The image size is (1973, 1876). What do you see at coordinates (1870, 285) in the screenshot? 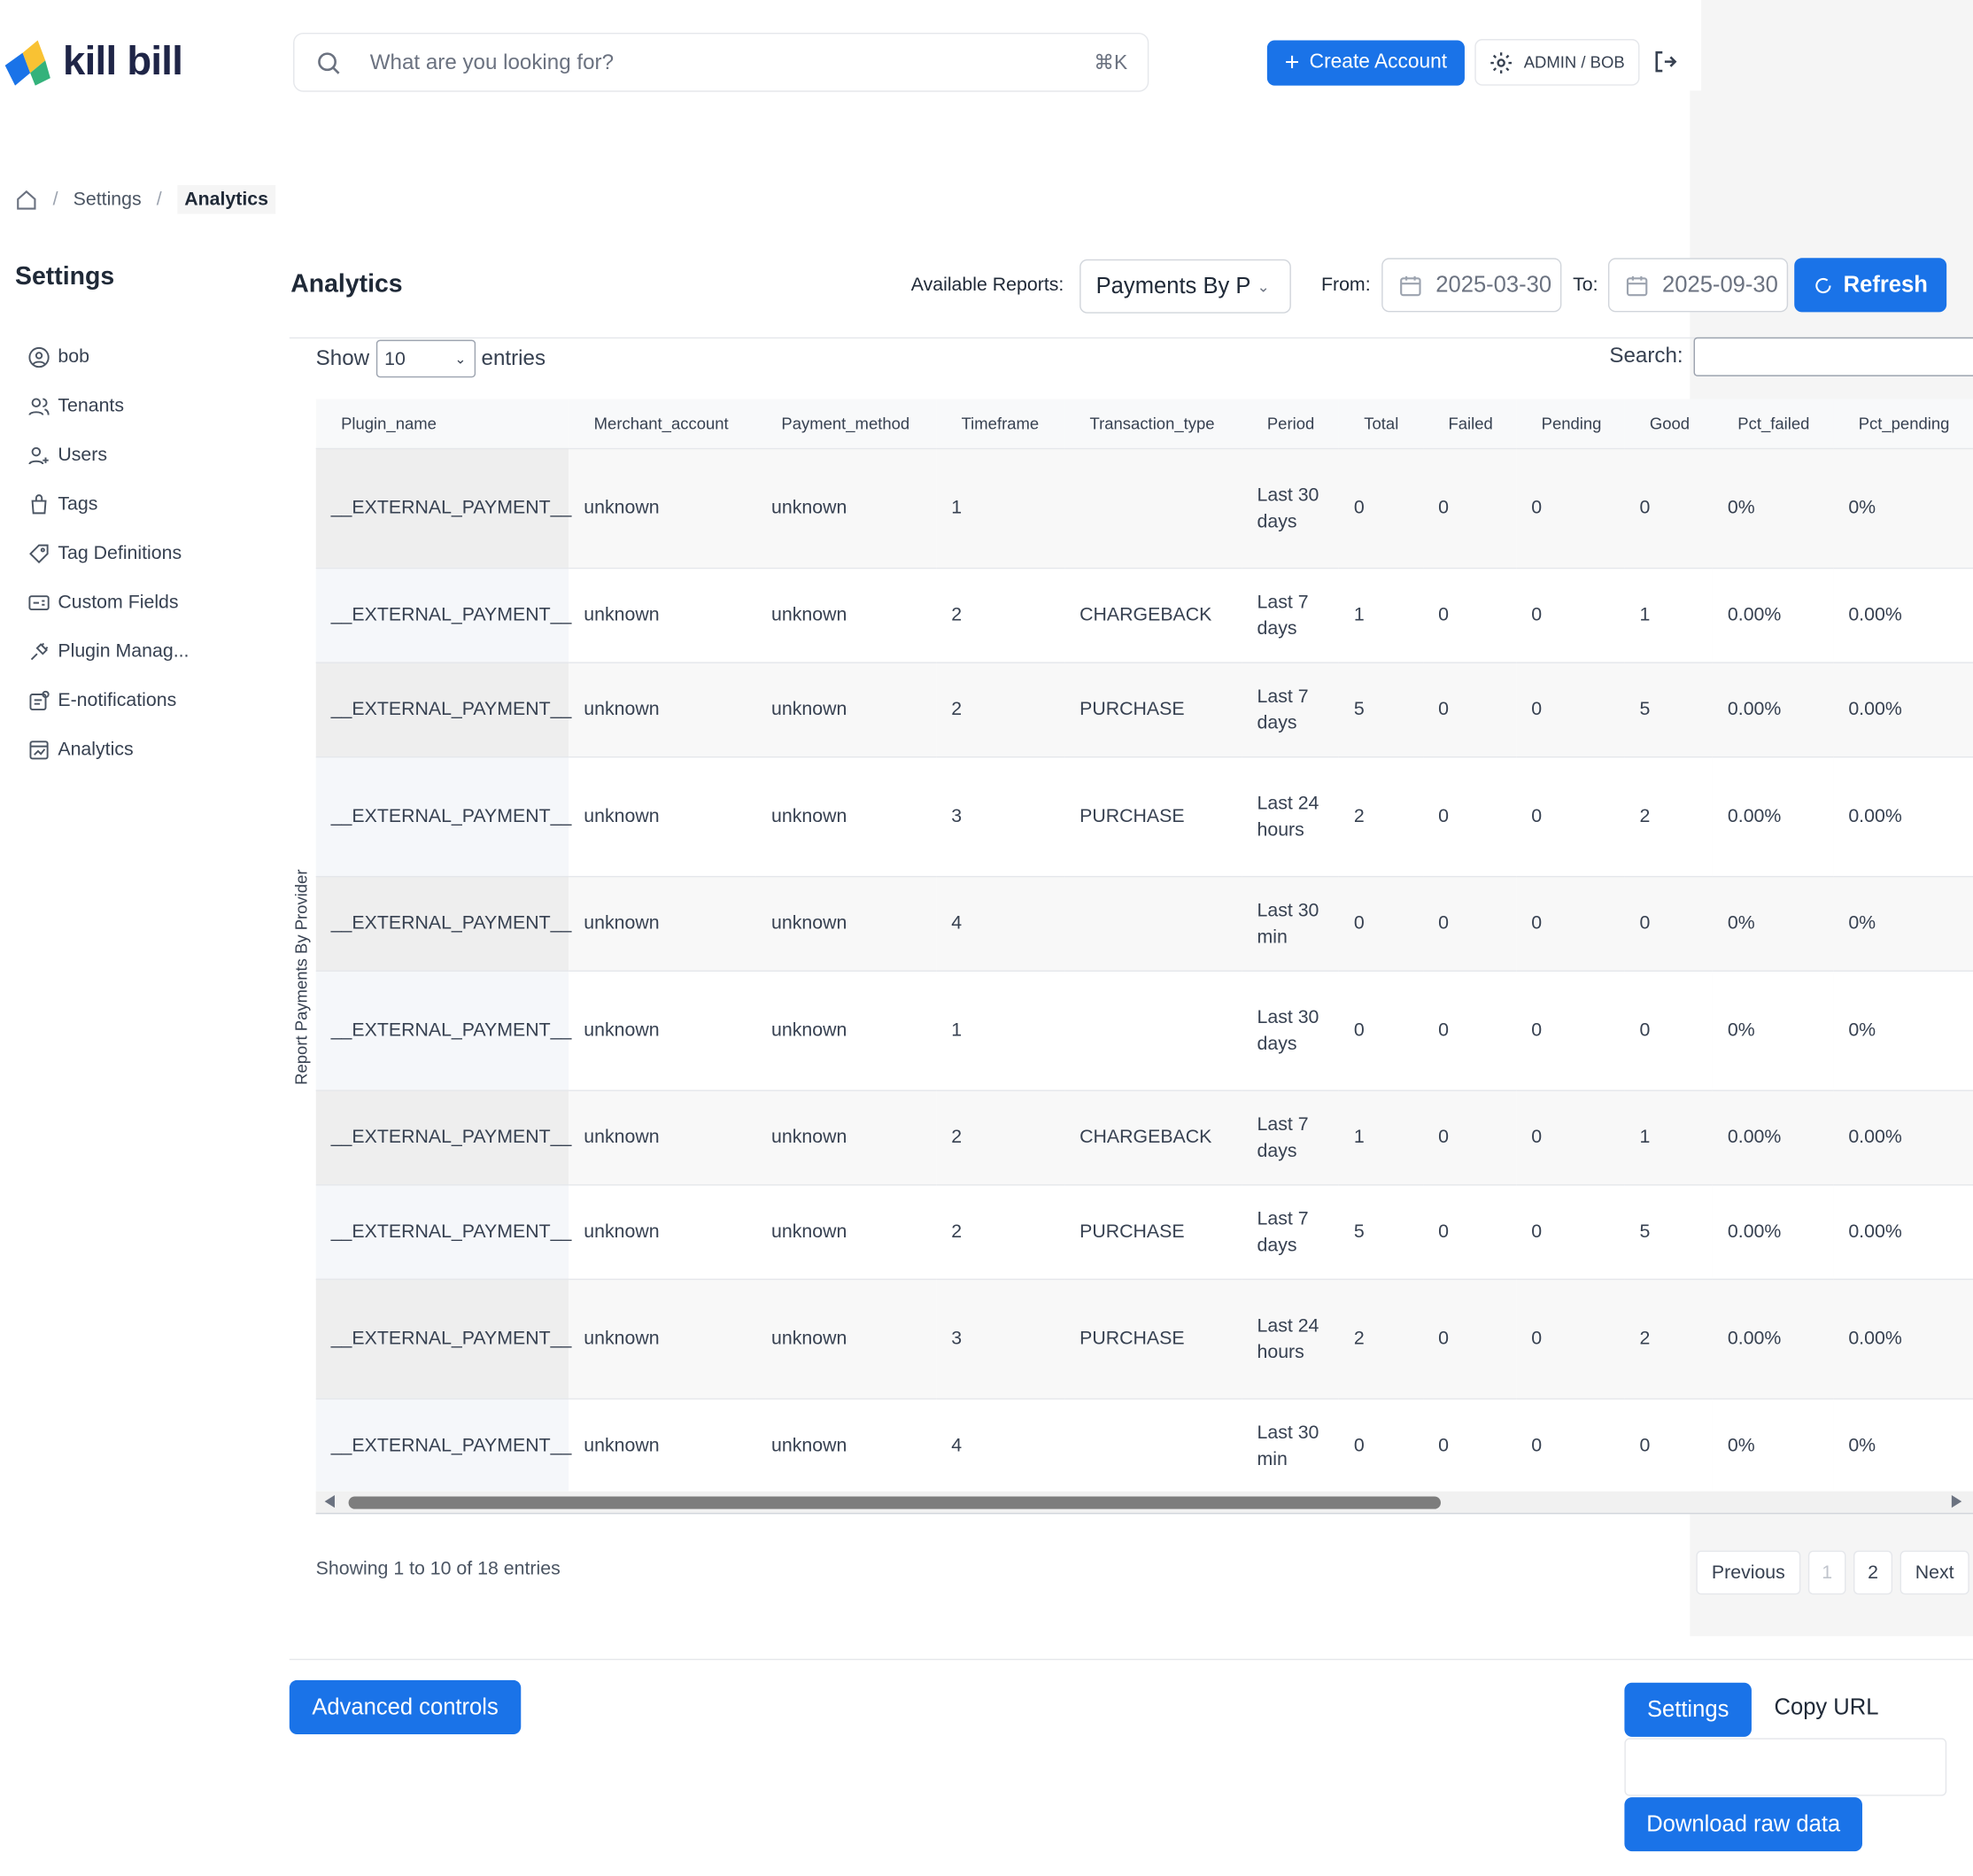
I see `refresh-button: Refresh` at bounding box center [1870, 285].